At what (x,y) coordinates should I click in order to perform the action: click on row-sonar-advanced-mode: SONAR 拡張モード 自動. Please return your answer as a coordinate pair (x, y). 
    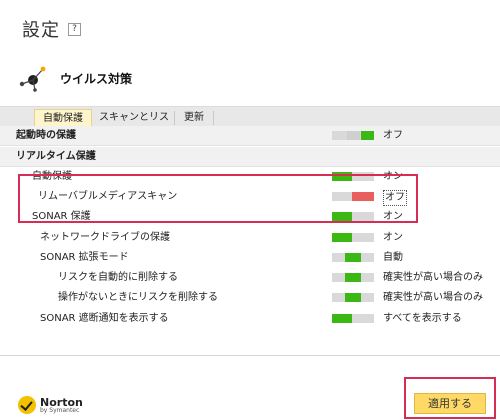
    Looking at the image, I should click on (250, 258).